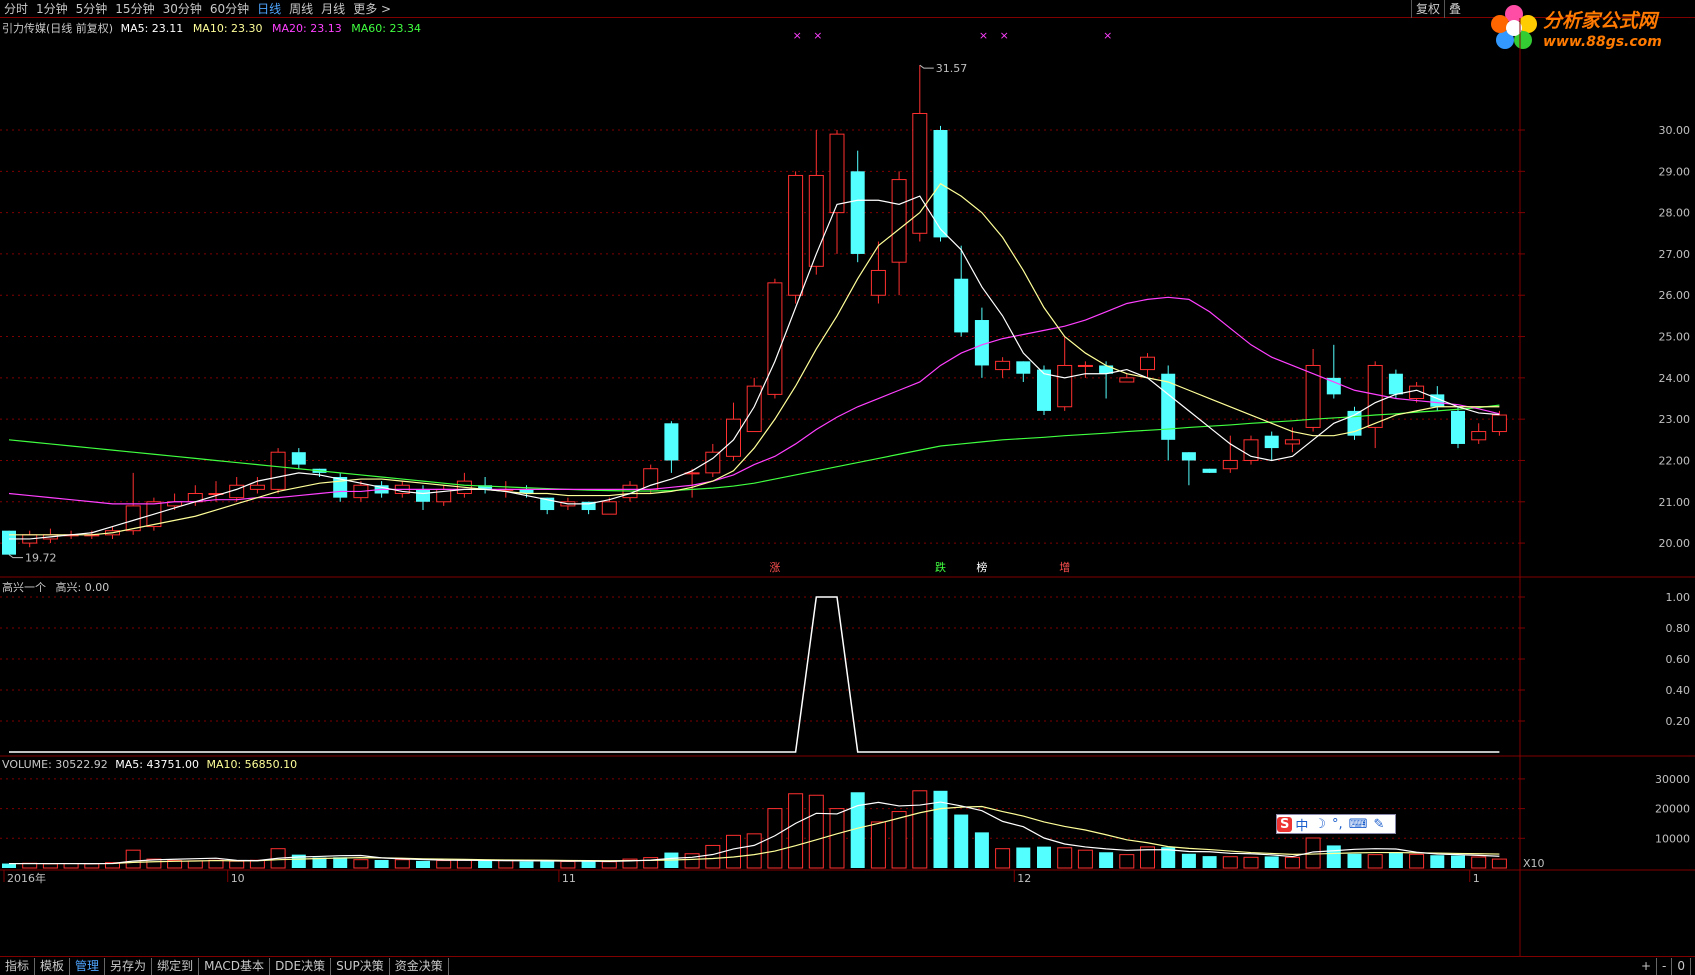 This screenshot has width=1695, height=975. I want to click on low-pointer, so click(15, 556).